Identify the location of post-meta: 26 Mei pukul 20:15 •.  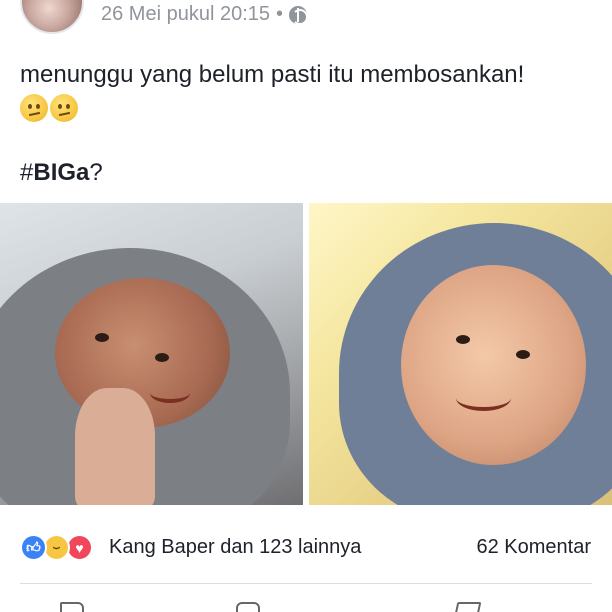
(205, 14).